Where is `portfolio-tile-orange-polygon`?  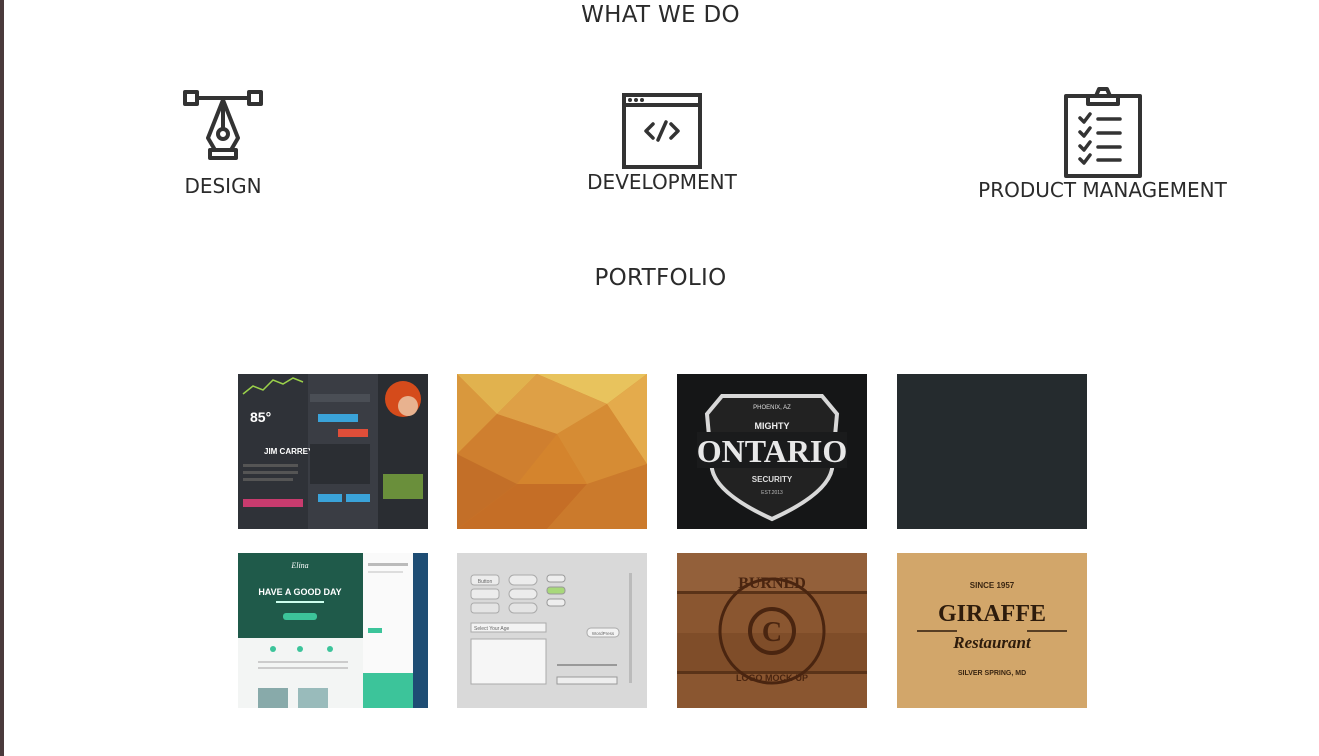 portfolio-tile-orange-polygon is located at coordinates (552, 451).